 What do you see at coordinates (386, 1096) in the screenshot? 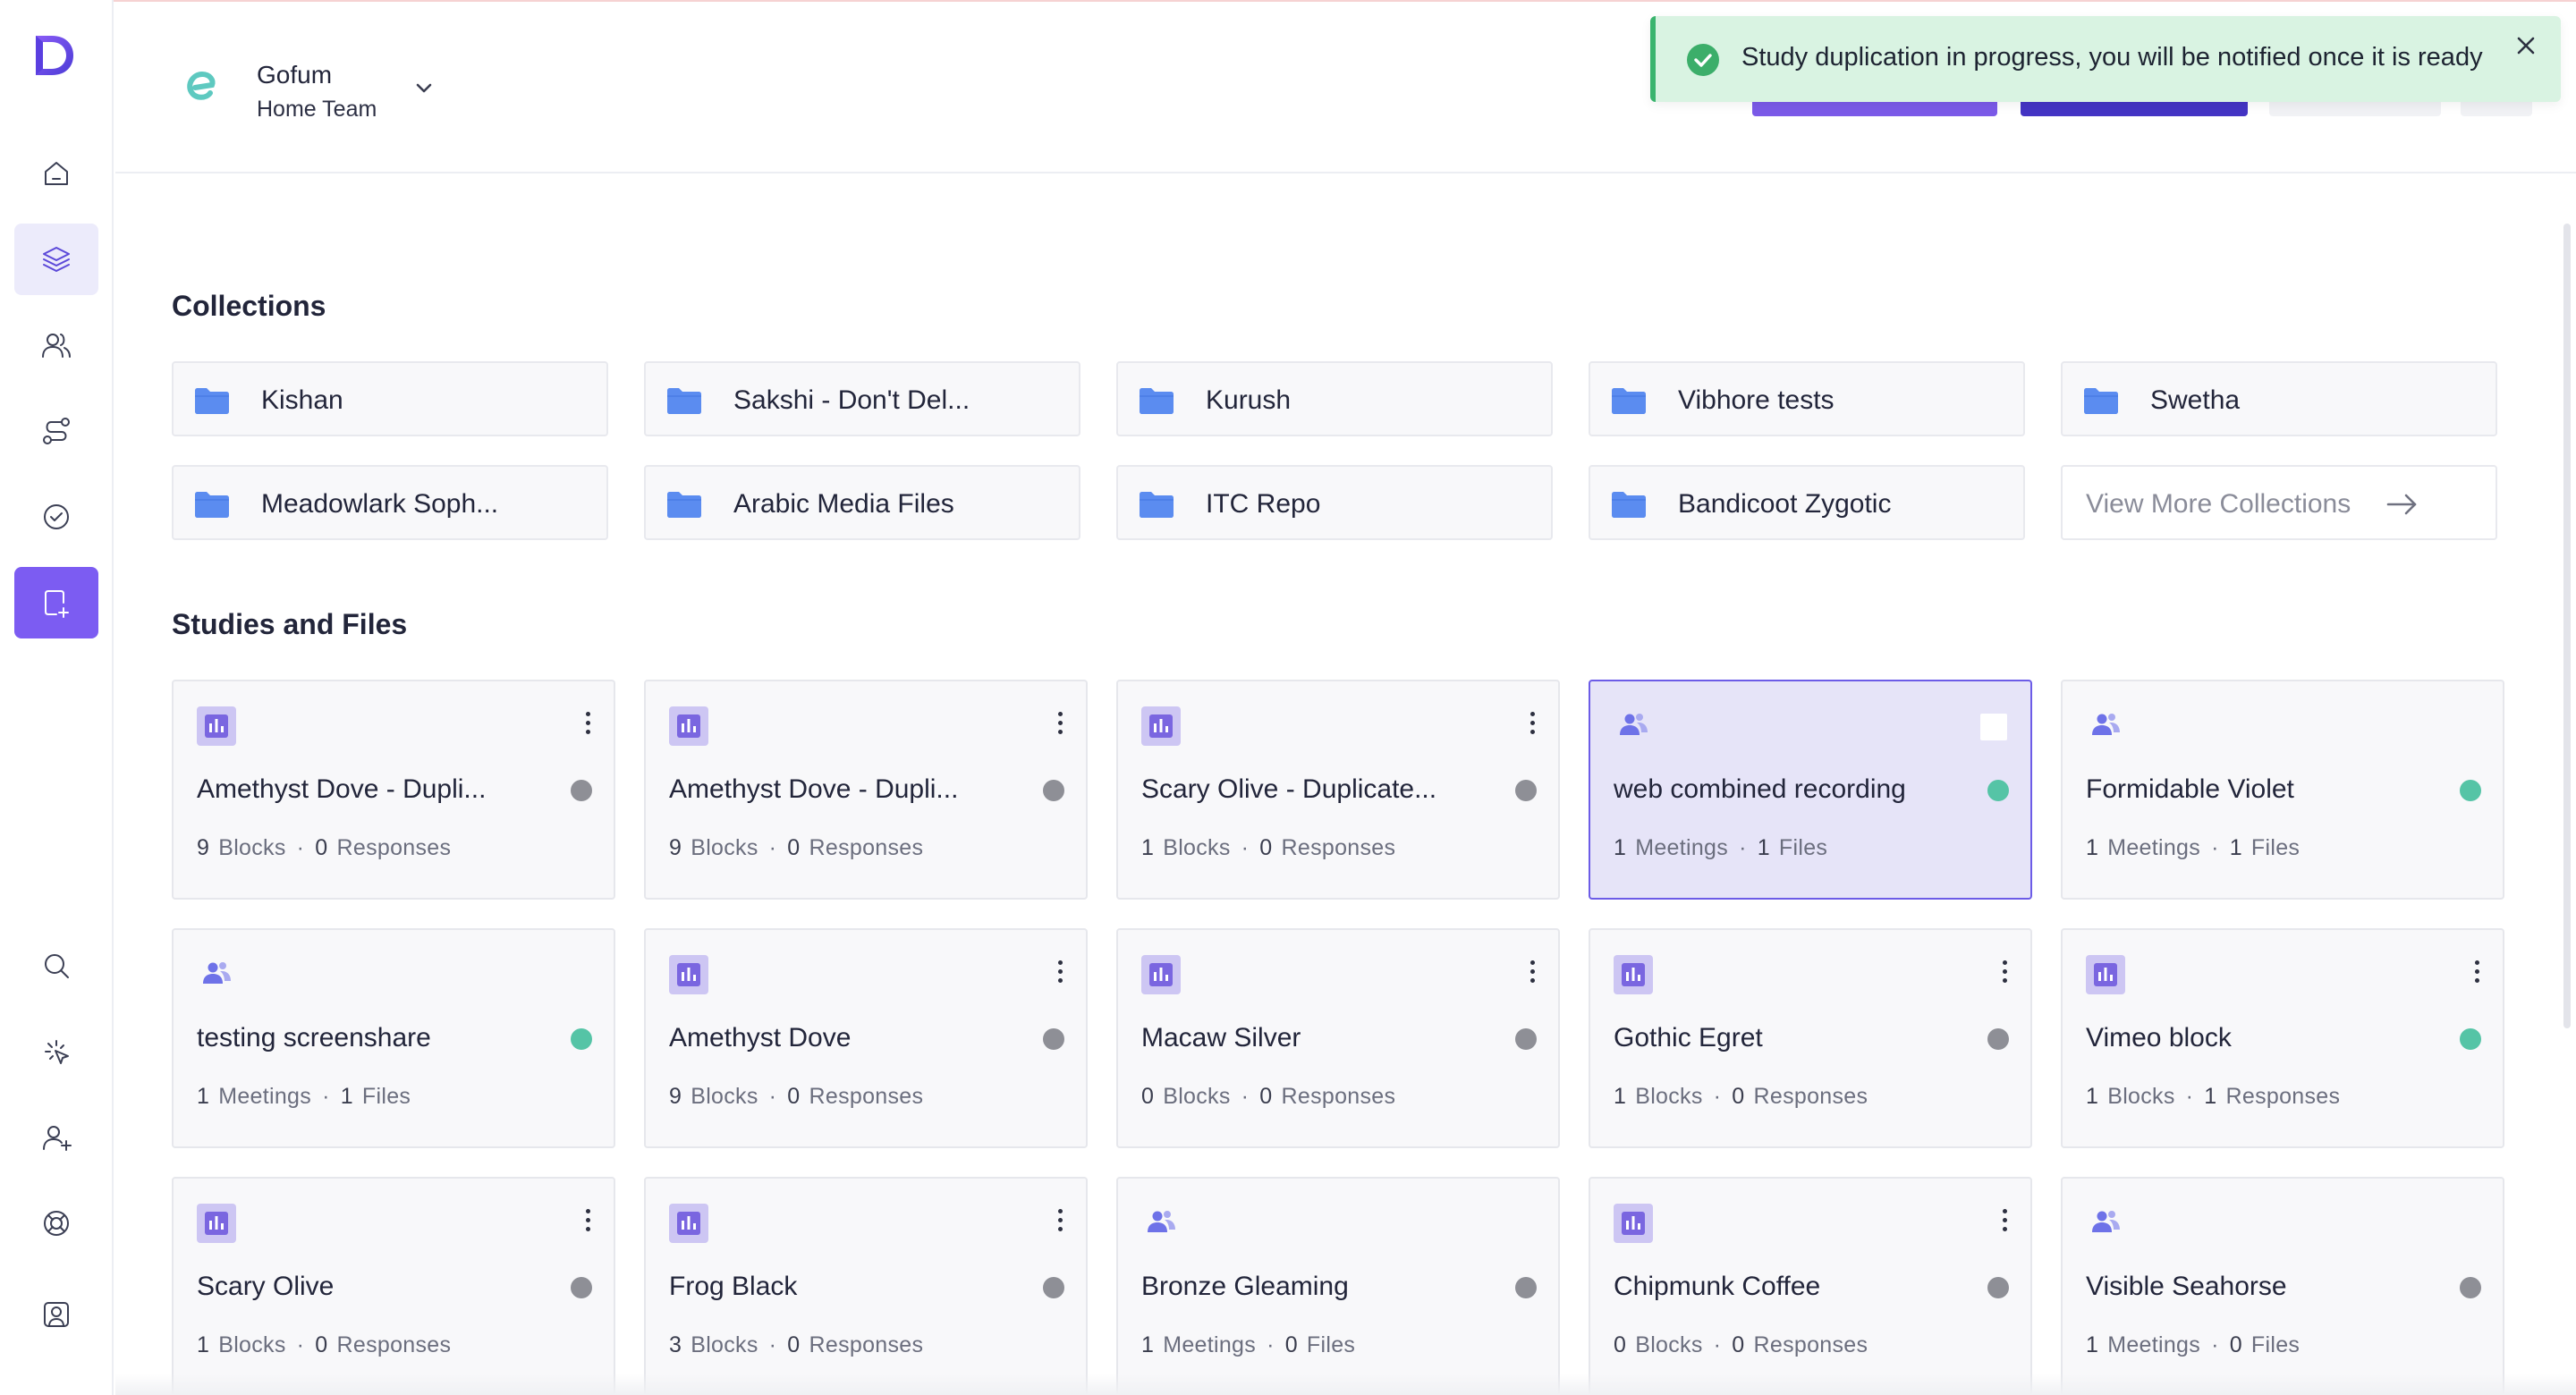
I see `study-unit-2: Files` at bounding box center [386, 1096].